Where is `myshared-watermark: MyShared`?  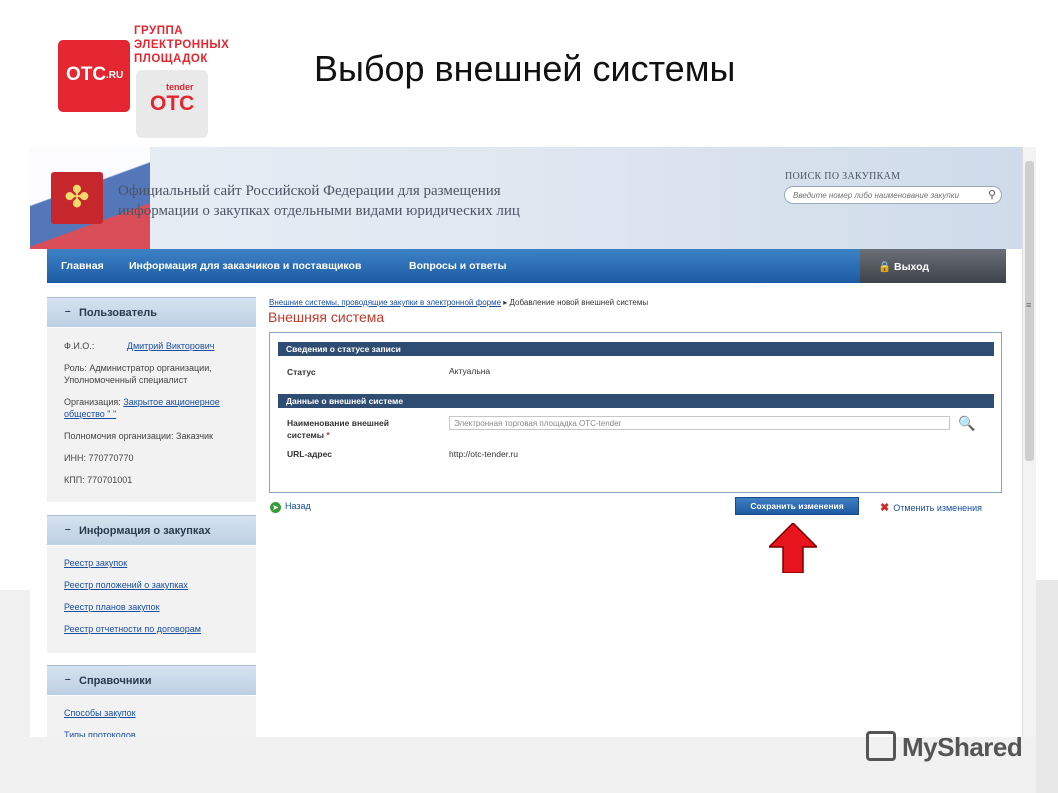 myshared-watermark: MyShared is located at coordinates (944, 747).